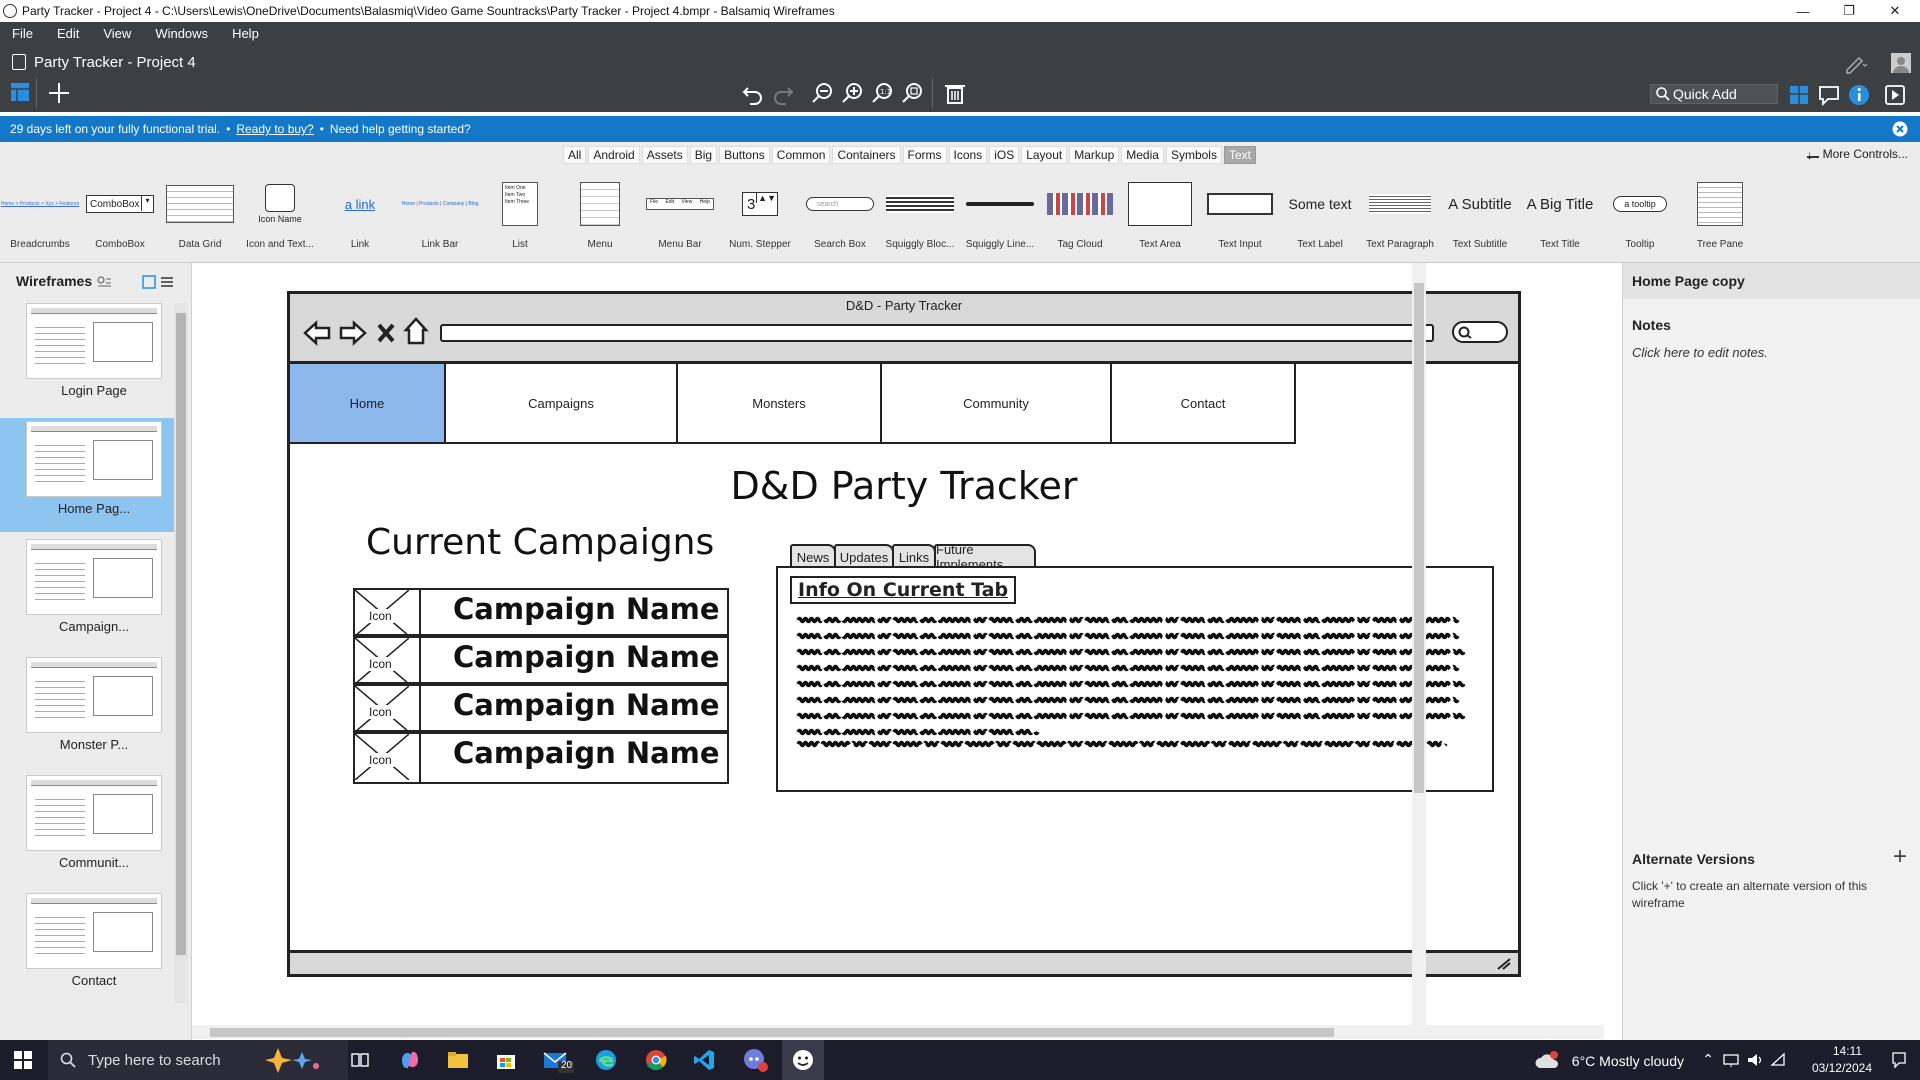 The width and height of the screenshot is (1920, 1080). I want to click on page-thumbnail: Login Page, so click(94, 351).